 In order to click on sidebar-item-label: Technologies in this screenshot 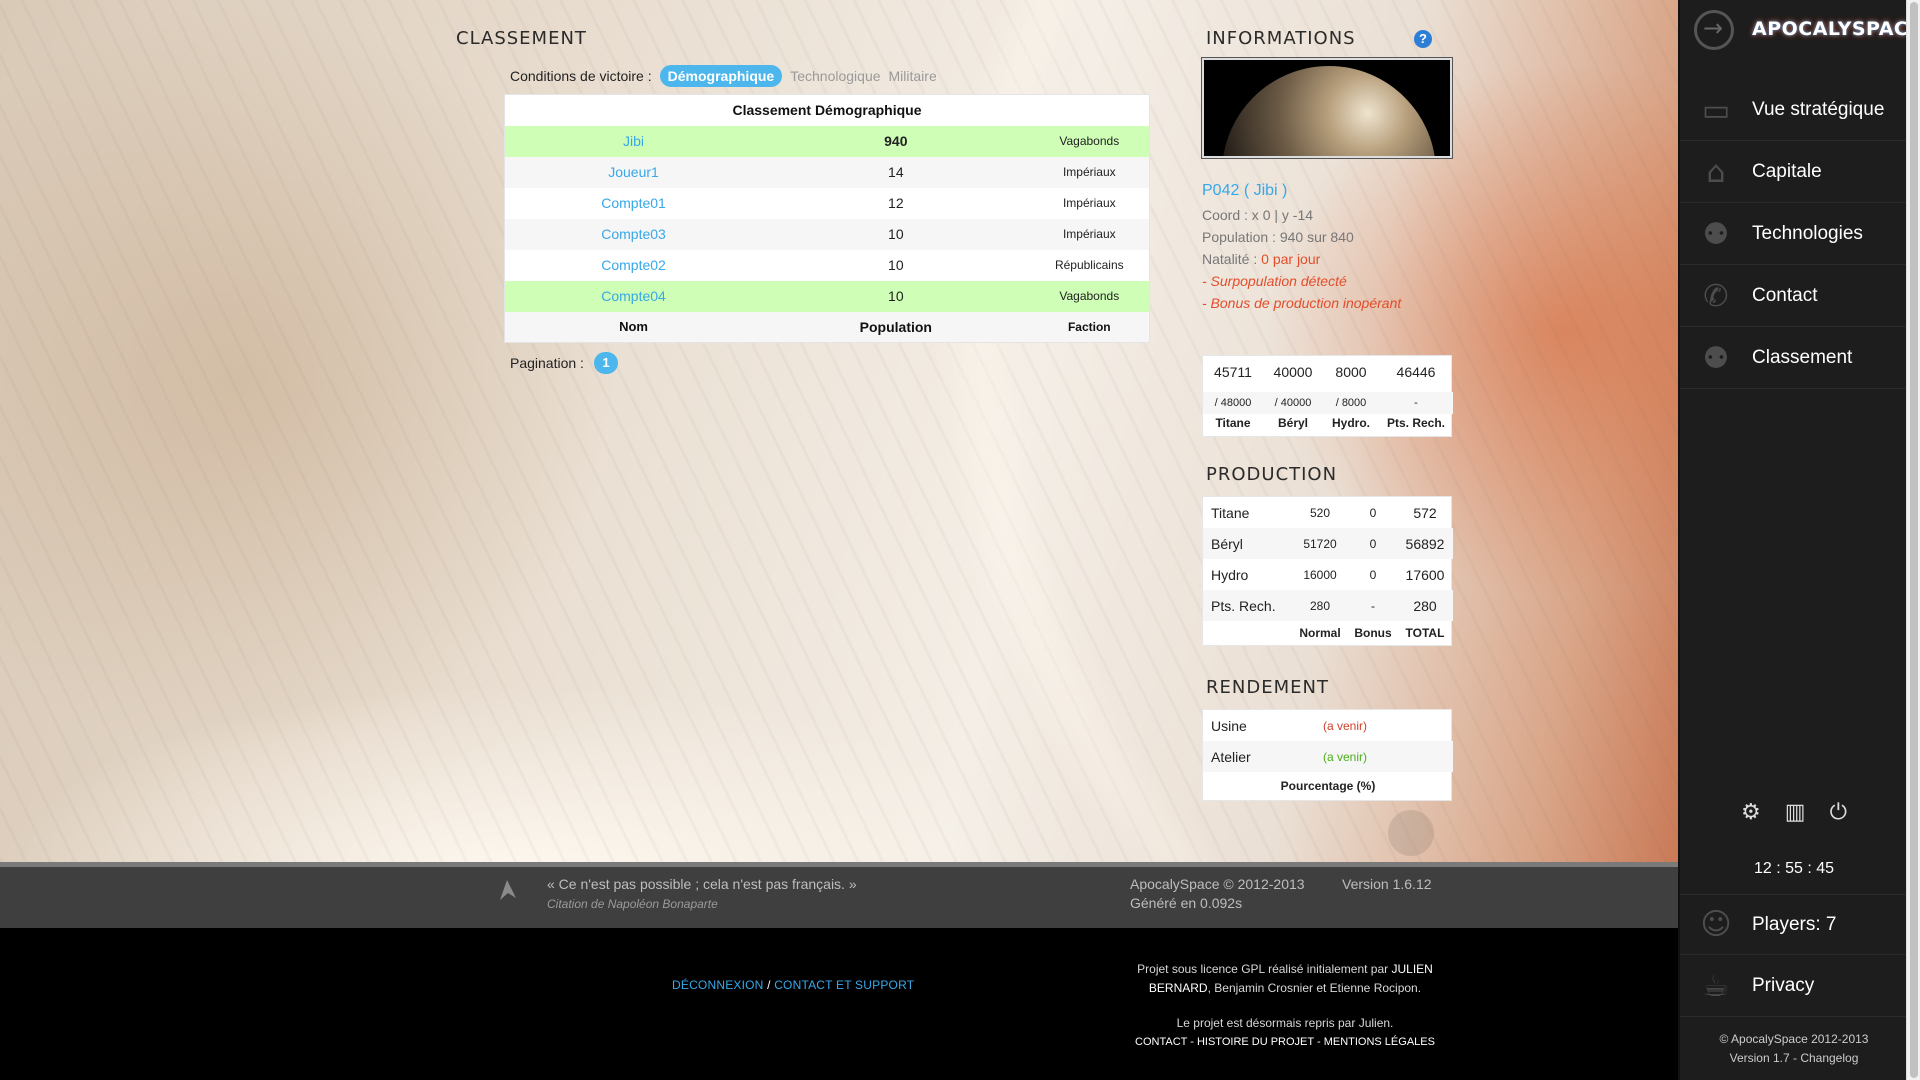, I will do `click(1807, 233)`.